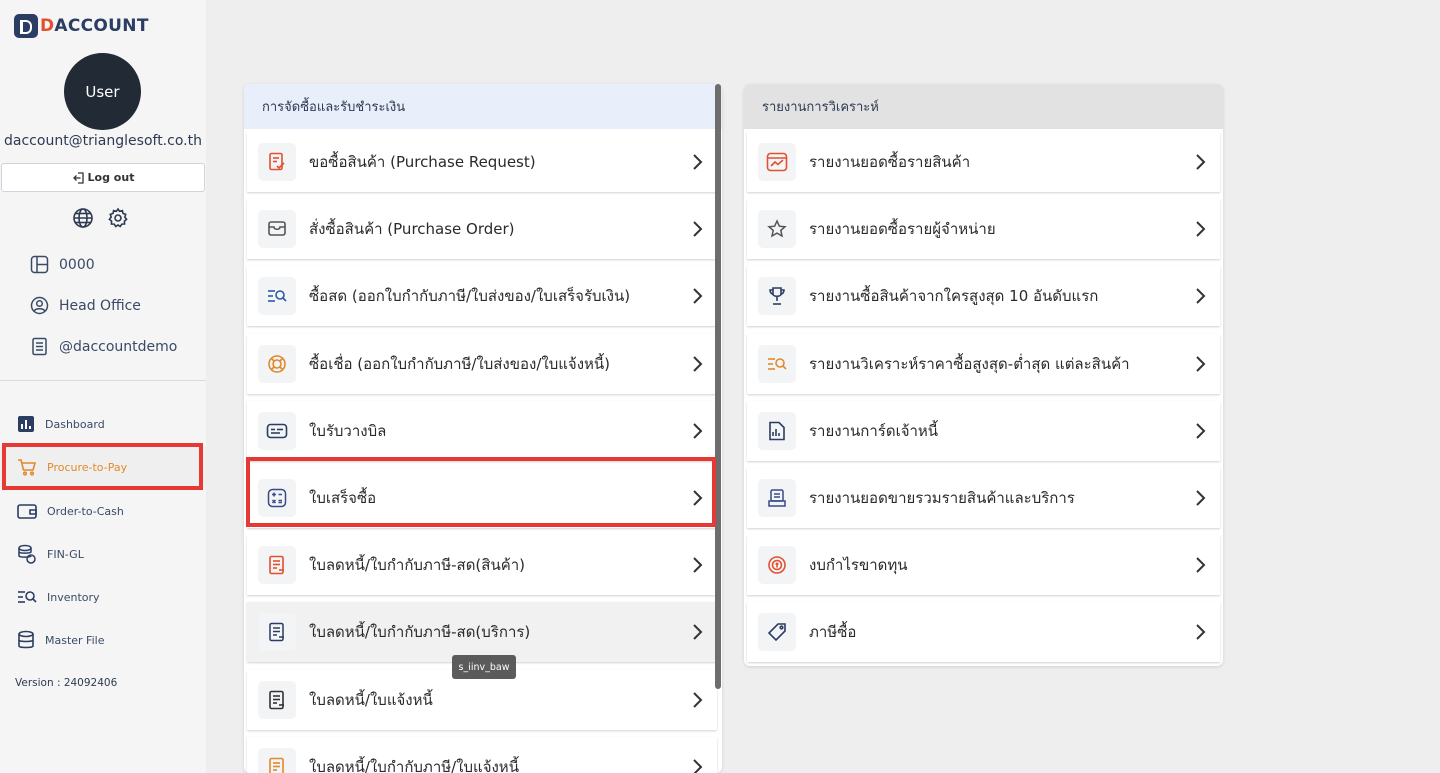 This screenshot has height=773, width=1440. What do you see at coordinates (348, 431) in the screenshot?
I see `card-label: ใบรับวางบิล` at bounding box center [348, 431].